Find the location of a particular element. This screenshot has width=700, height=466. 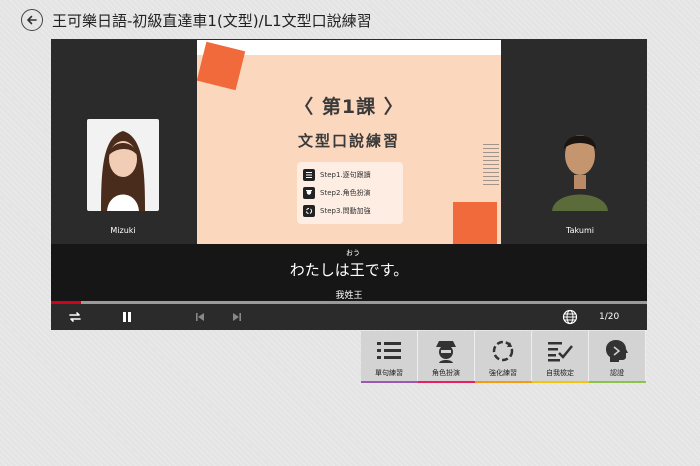

skip-previous-icon is located at coordinates (200, 317).